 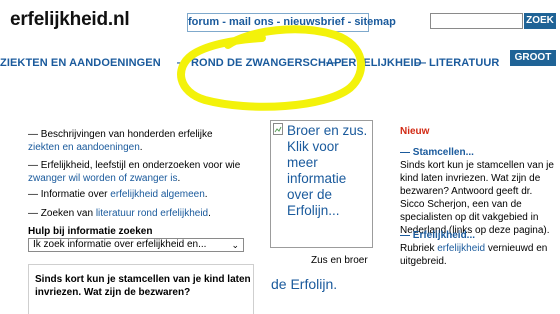 I want to click on site-logo: erfelijkheid.nl, so click(x=70, y=20).